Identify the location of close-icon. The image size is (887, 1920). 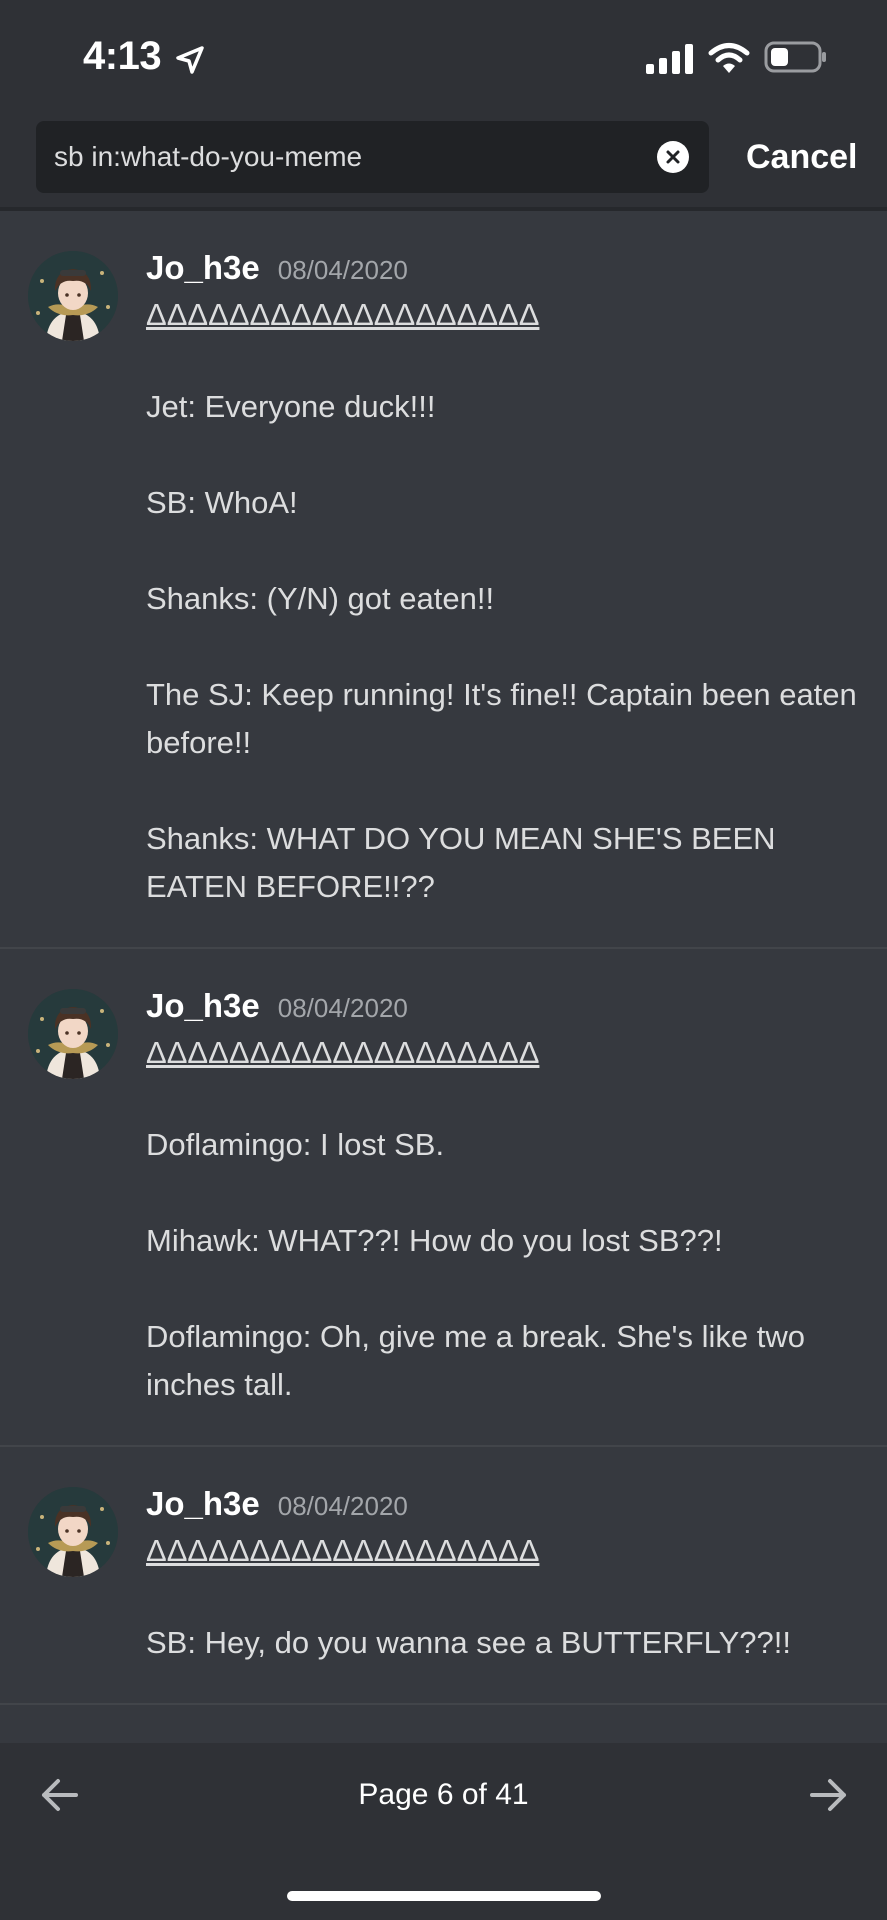
(673, 157).